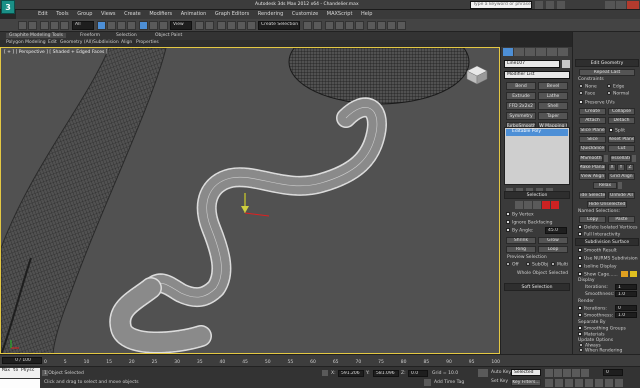 The width and height of the screenshot is (640, 388). Describe the element at coordinates (8, 7) in the screenshot. I see `app-logo: 3` at that location.